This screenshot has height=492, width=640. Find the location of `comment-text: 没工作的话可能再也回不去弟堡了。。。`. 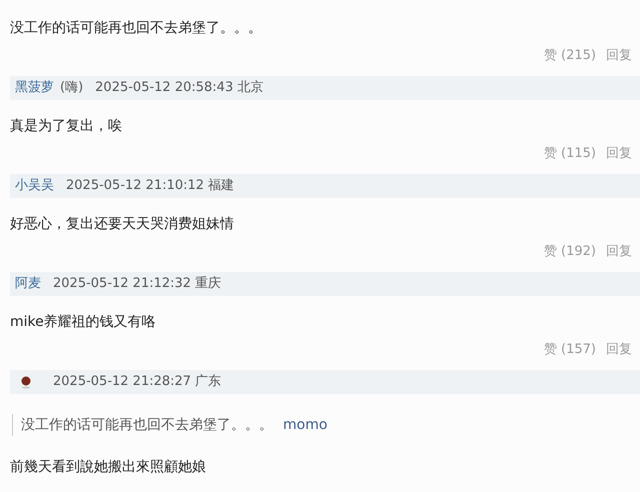

comment-text: 没工作的话可能再也回不去弟堡了。。。 is located at coordinates (136, 28).